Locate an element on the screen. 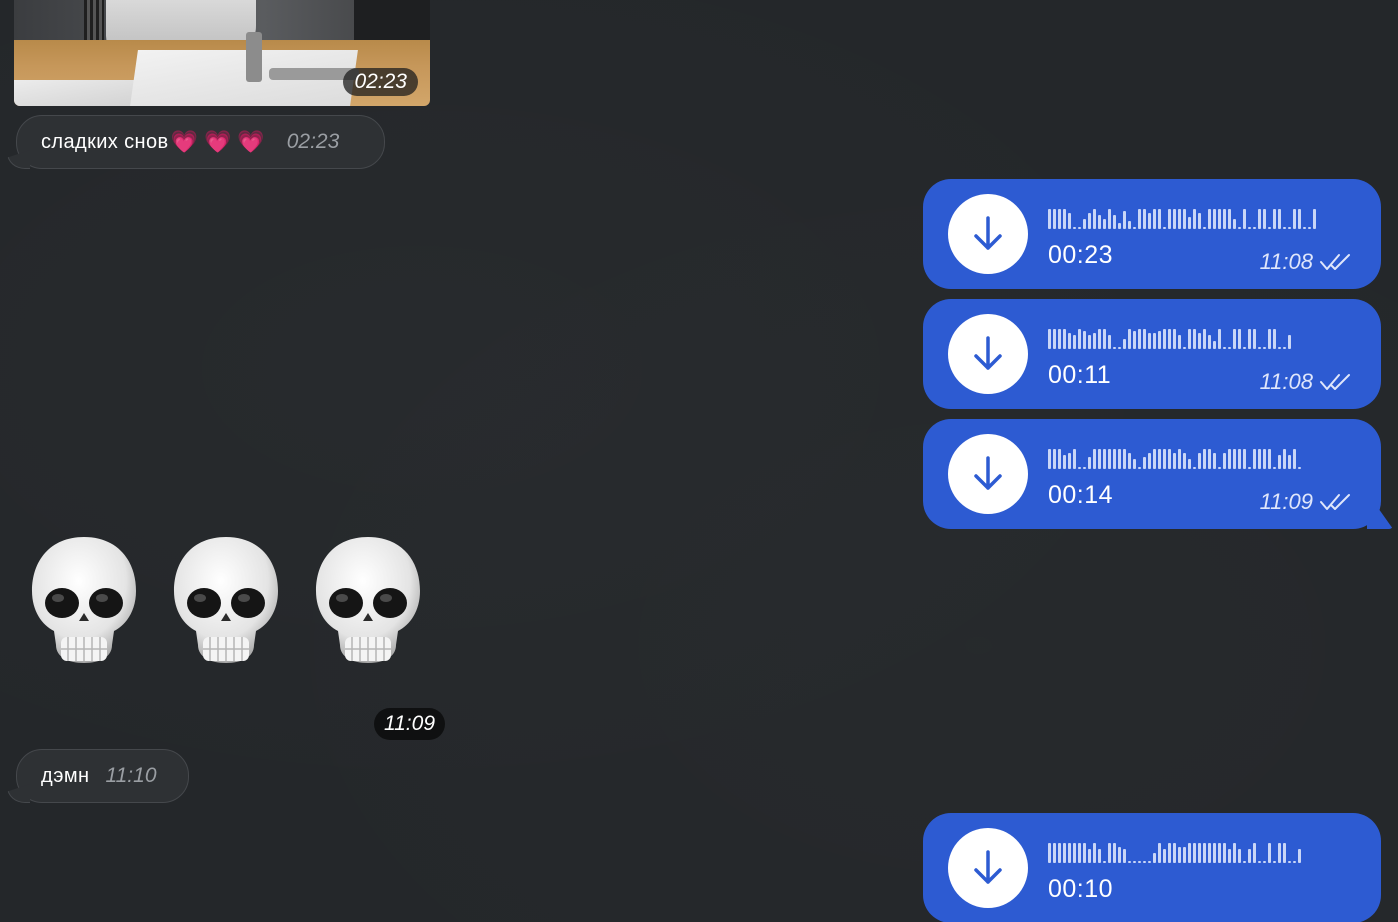 The height and width of the screenshot is (922, 1398). voice-message: 00:11 11:08 is located at coordinates (1152, 354).